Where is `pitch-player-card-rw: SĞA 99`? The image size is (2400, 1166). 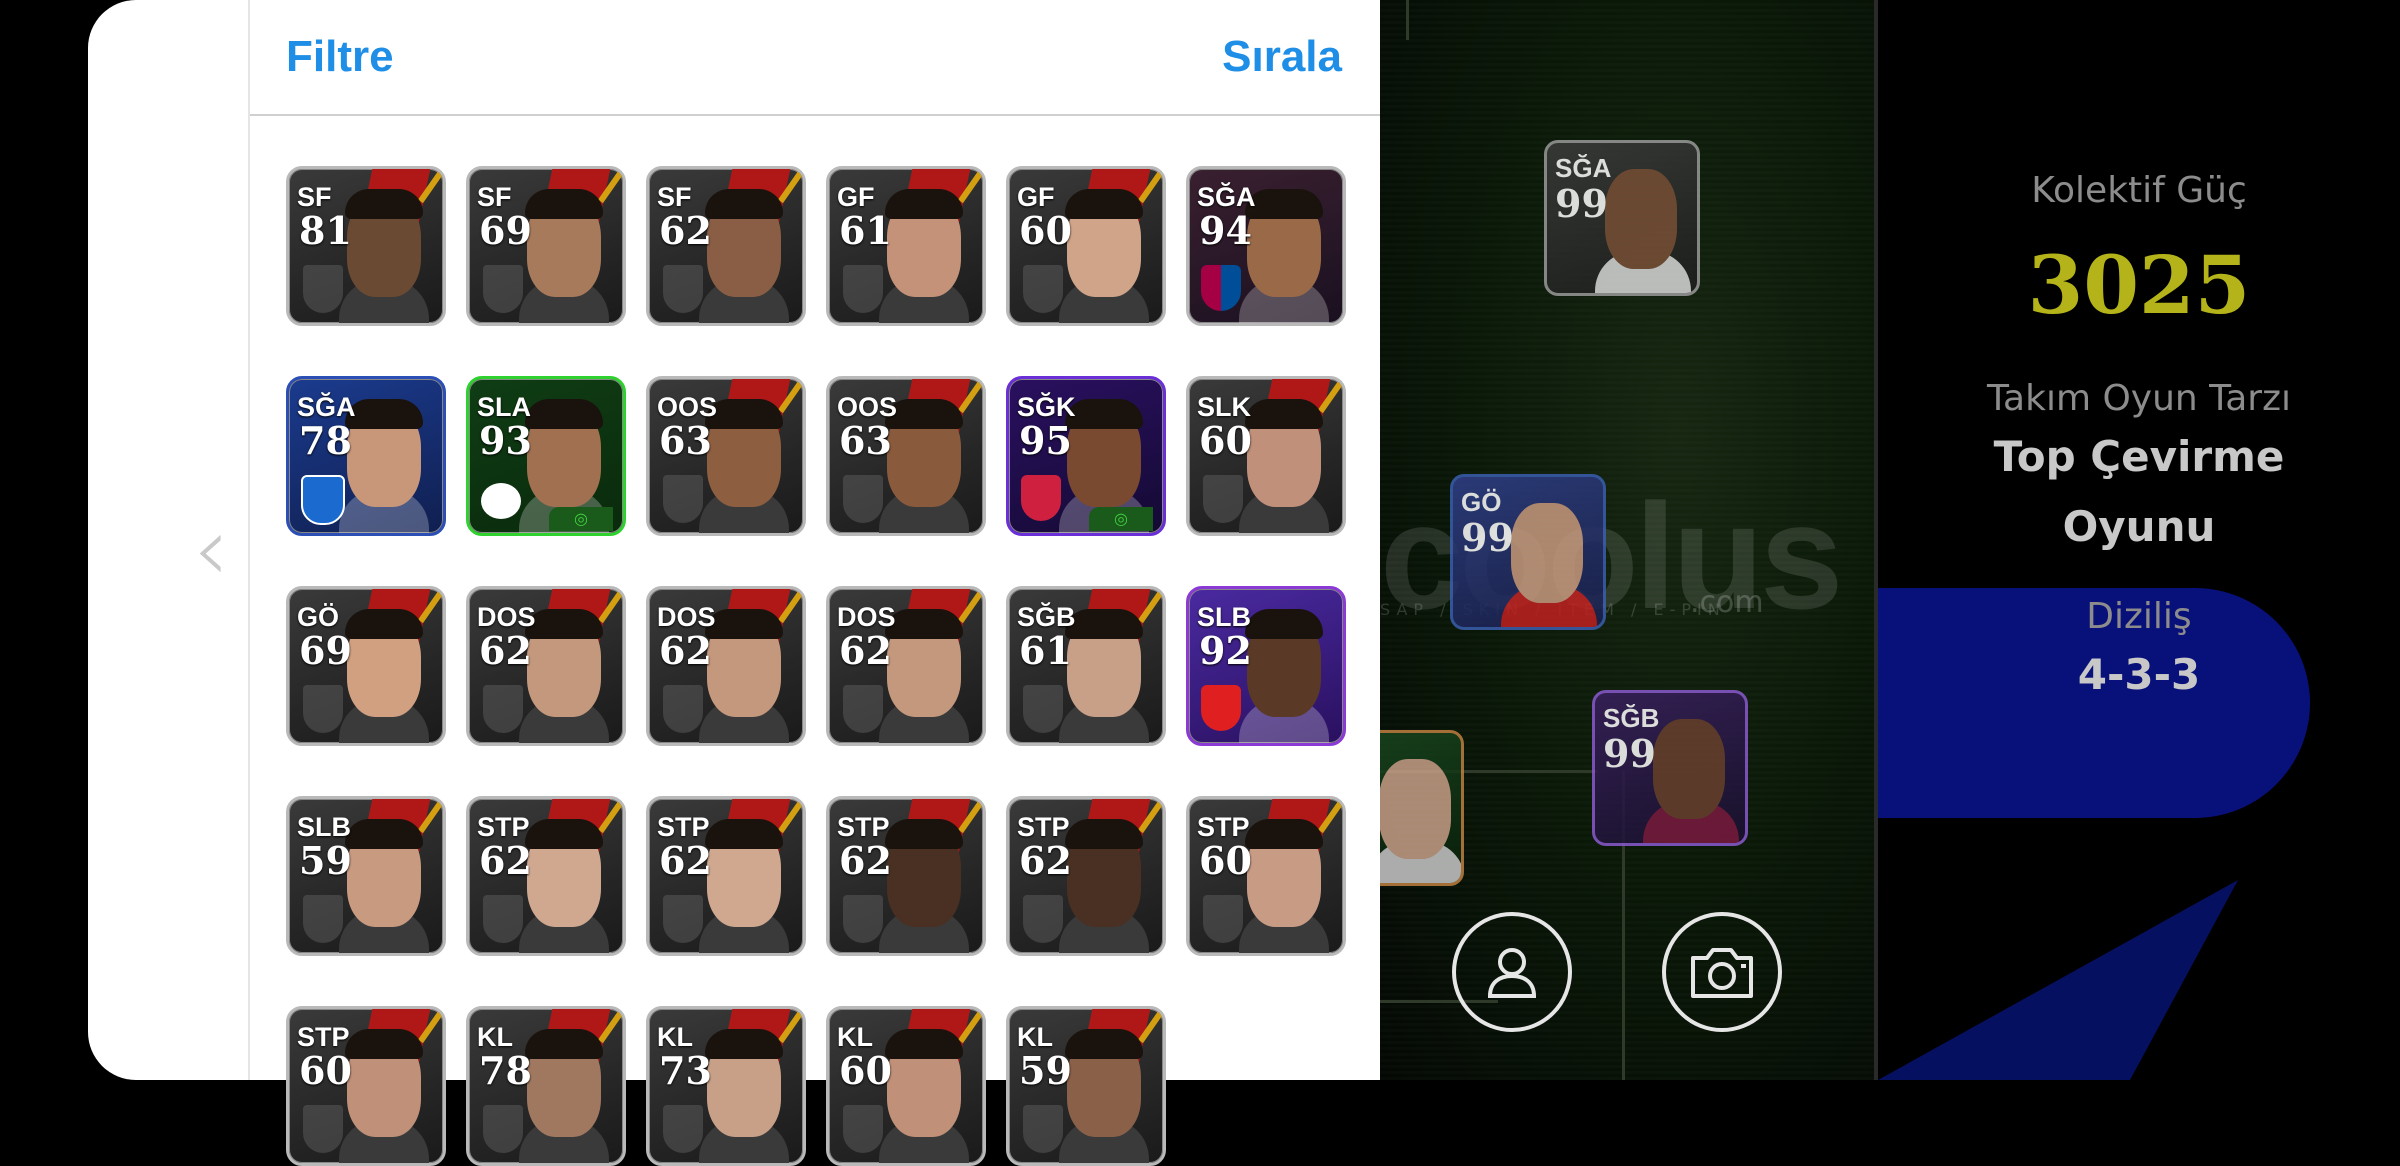 pitch-player-card-rw: SĞA 99 is located at coordinates (1622, 218).